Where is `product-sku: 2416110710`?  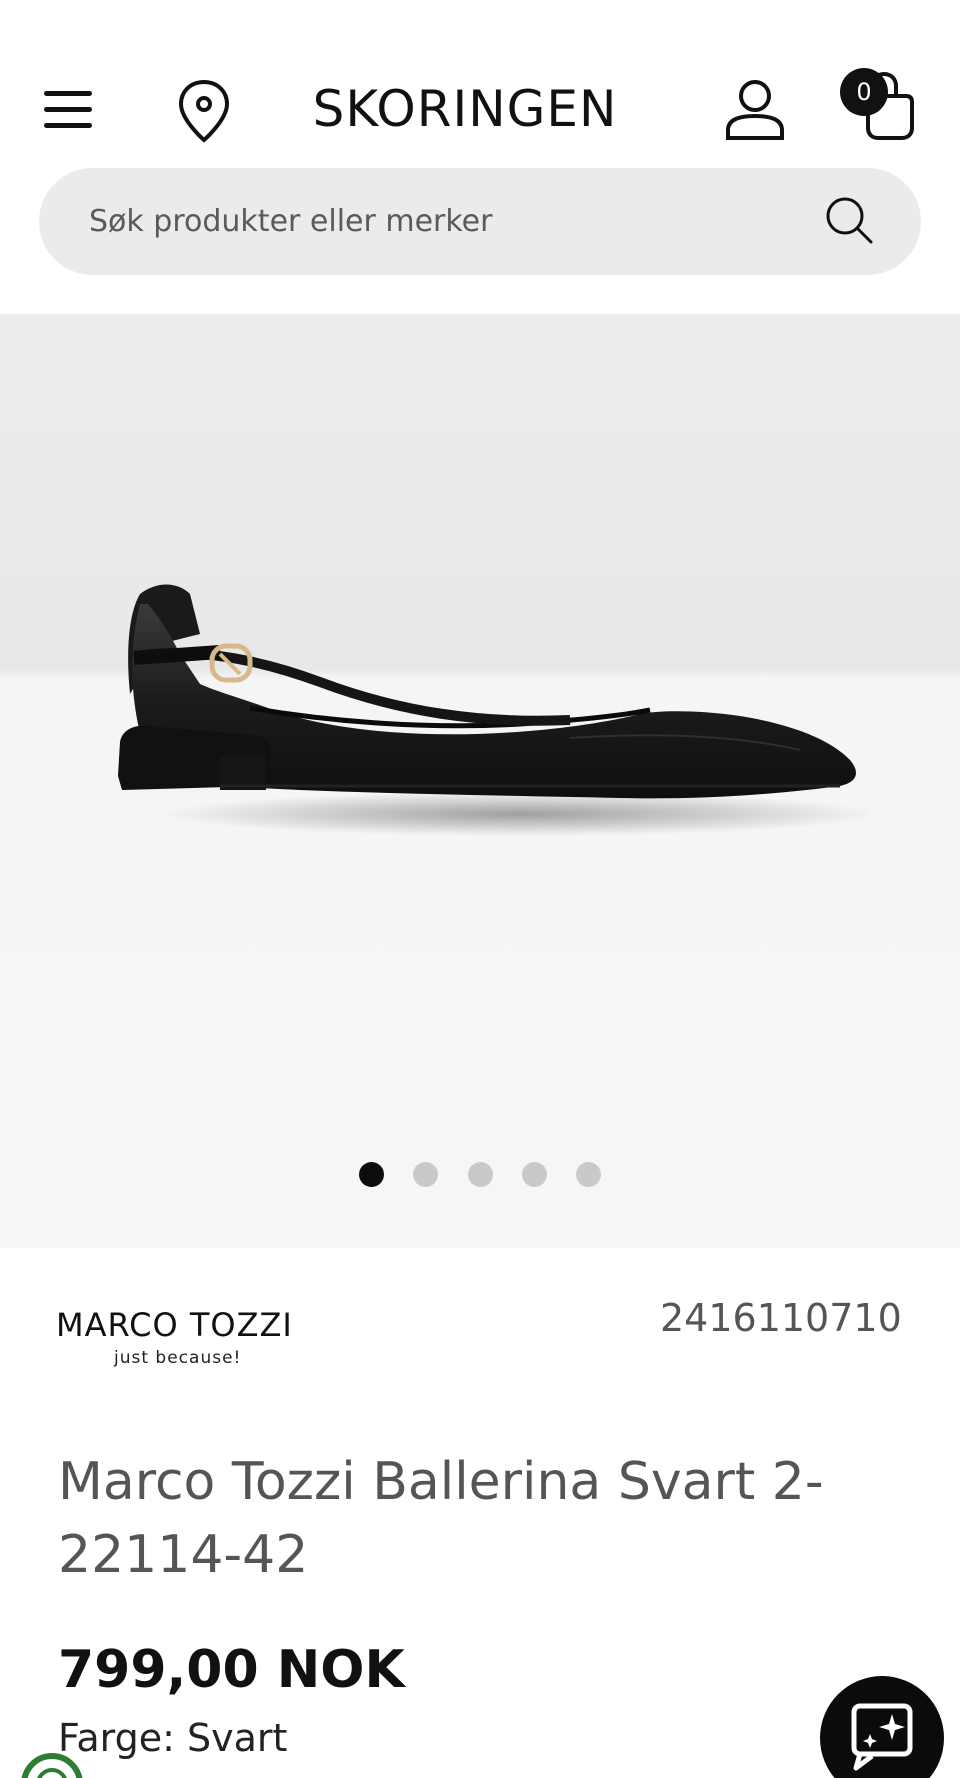 product-sku: 2416110710 is located at coordinates (781, 1318).